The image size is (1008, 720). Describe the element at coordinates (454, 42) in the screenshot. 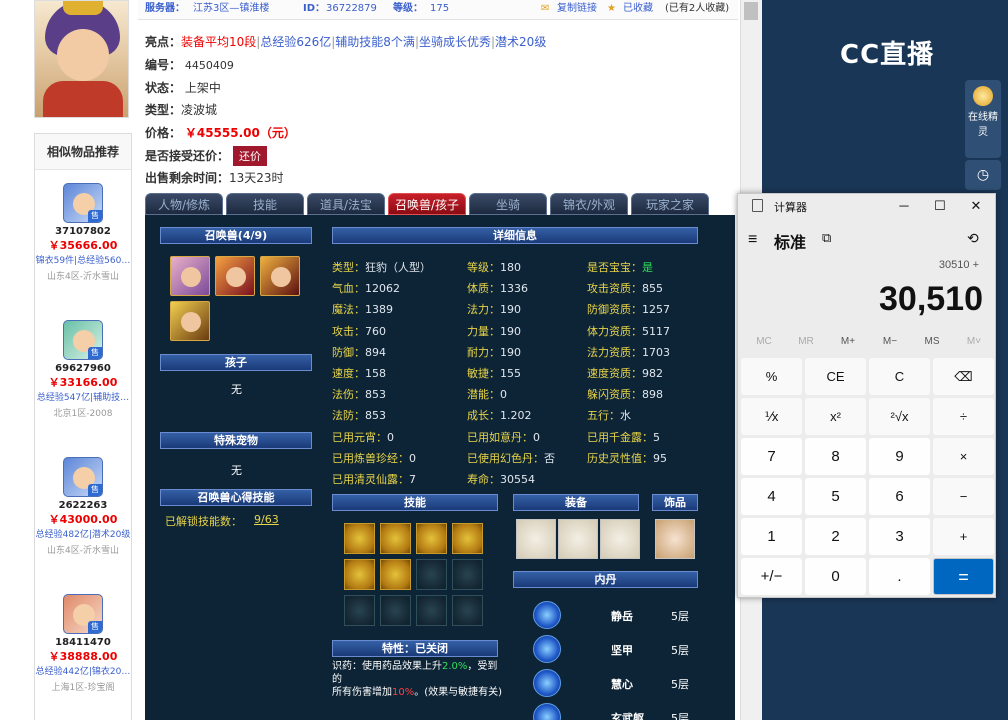

I see `highlight-3: 坐骑成长优秀` at that location.